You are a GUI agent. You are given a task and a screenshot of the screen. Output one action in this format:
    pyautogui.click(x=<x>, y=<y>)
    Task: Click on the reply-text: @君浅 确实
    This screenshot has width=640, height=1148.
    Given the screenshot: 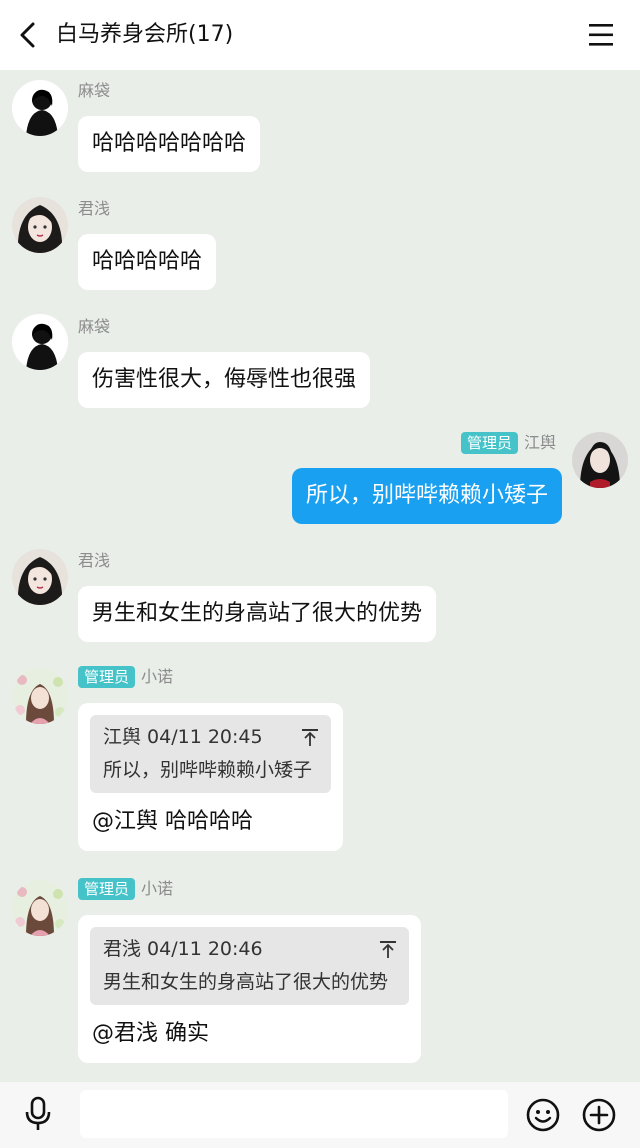 What is the action you would take?
    pyautogui.click(x=150, y=1033)
    